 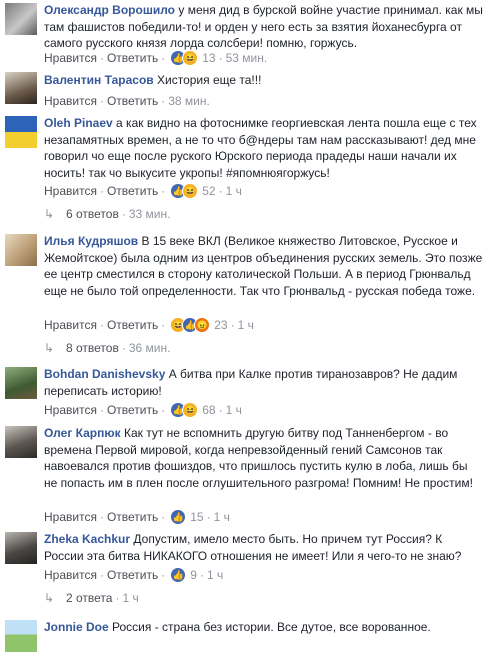 I want to click on replies-count: 2 ответа, so click(x=89, y=598).